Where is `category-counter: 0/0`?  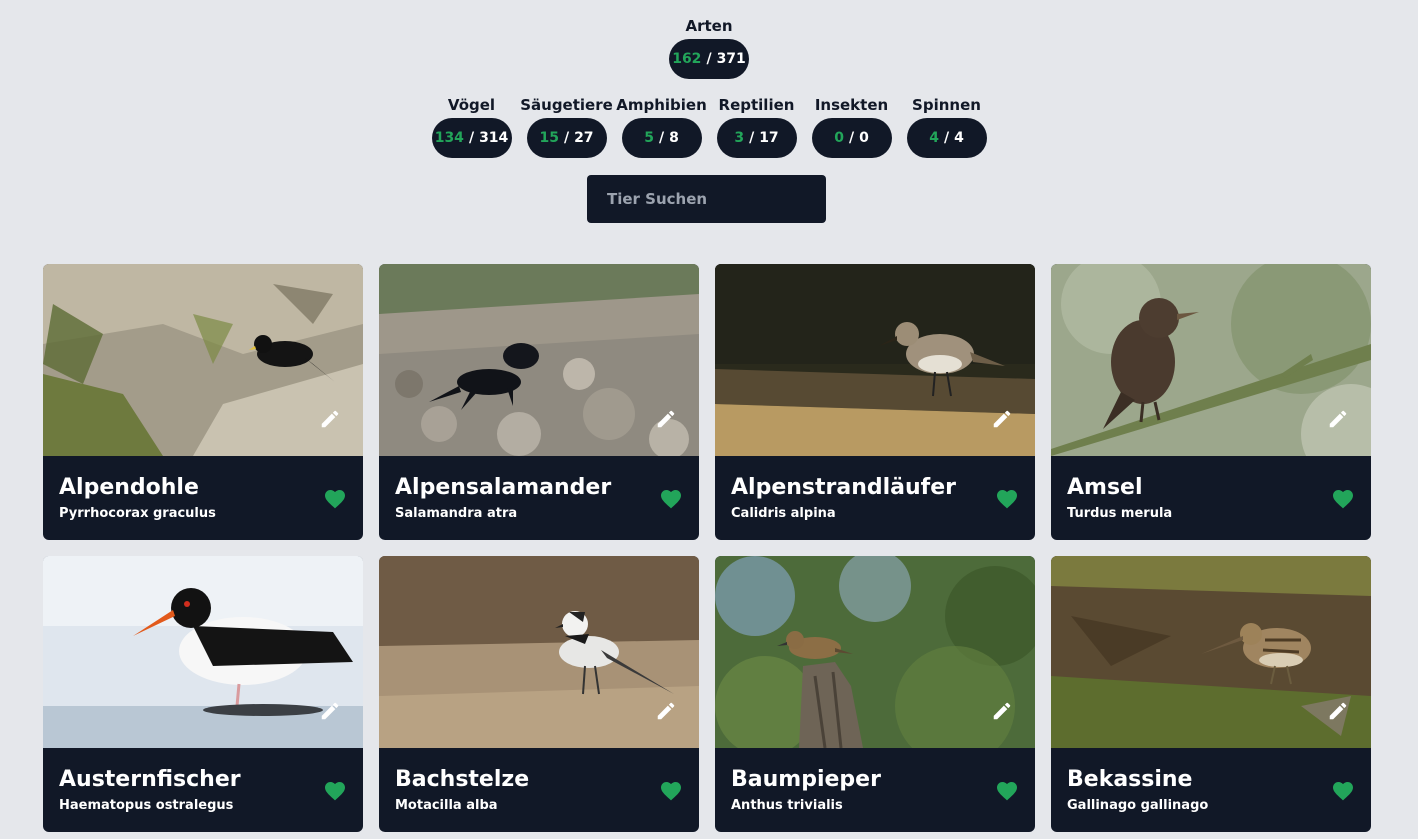 category-counter: 0/0 is located at coordinates (851, 138).